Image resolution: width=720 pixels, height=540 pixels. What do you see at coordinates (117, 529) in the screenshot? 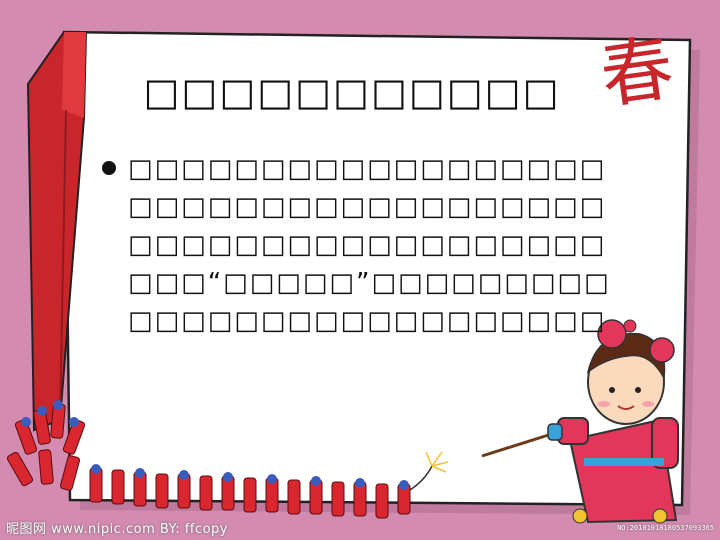
I see `watermark-left: 昵图网 www.nipic.com BY: ffcopy` at bounding box center [117, 529].